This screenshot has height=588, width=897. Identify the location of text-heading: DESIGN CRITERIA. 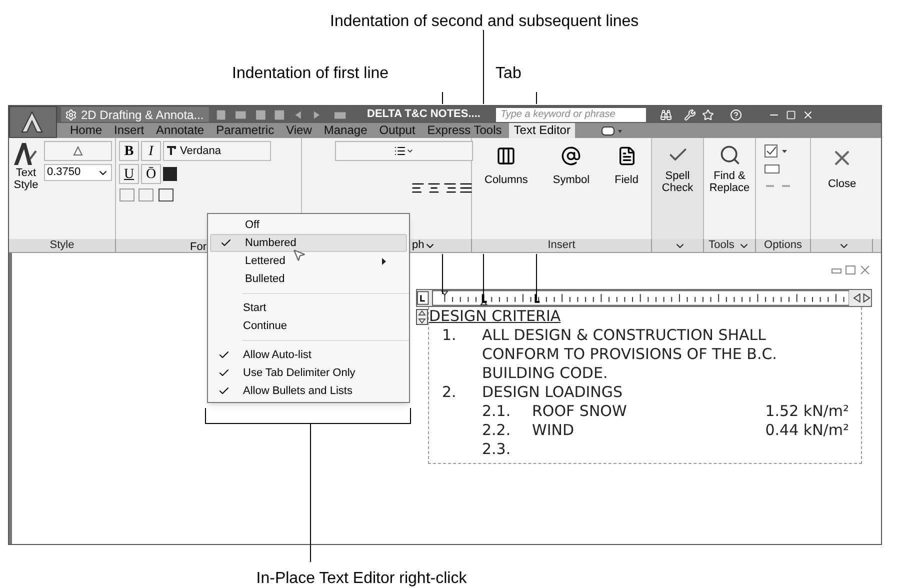
(495, 316).